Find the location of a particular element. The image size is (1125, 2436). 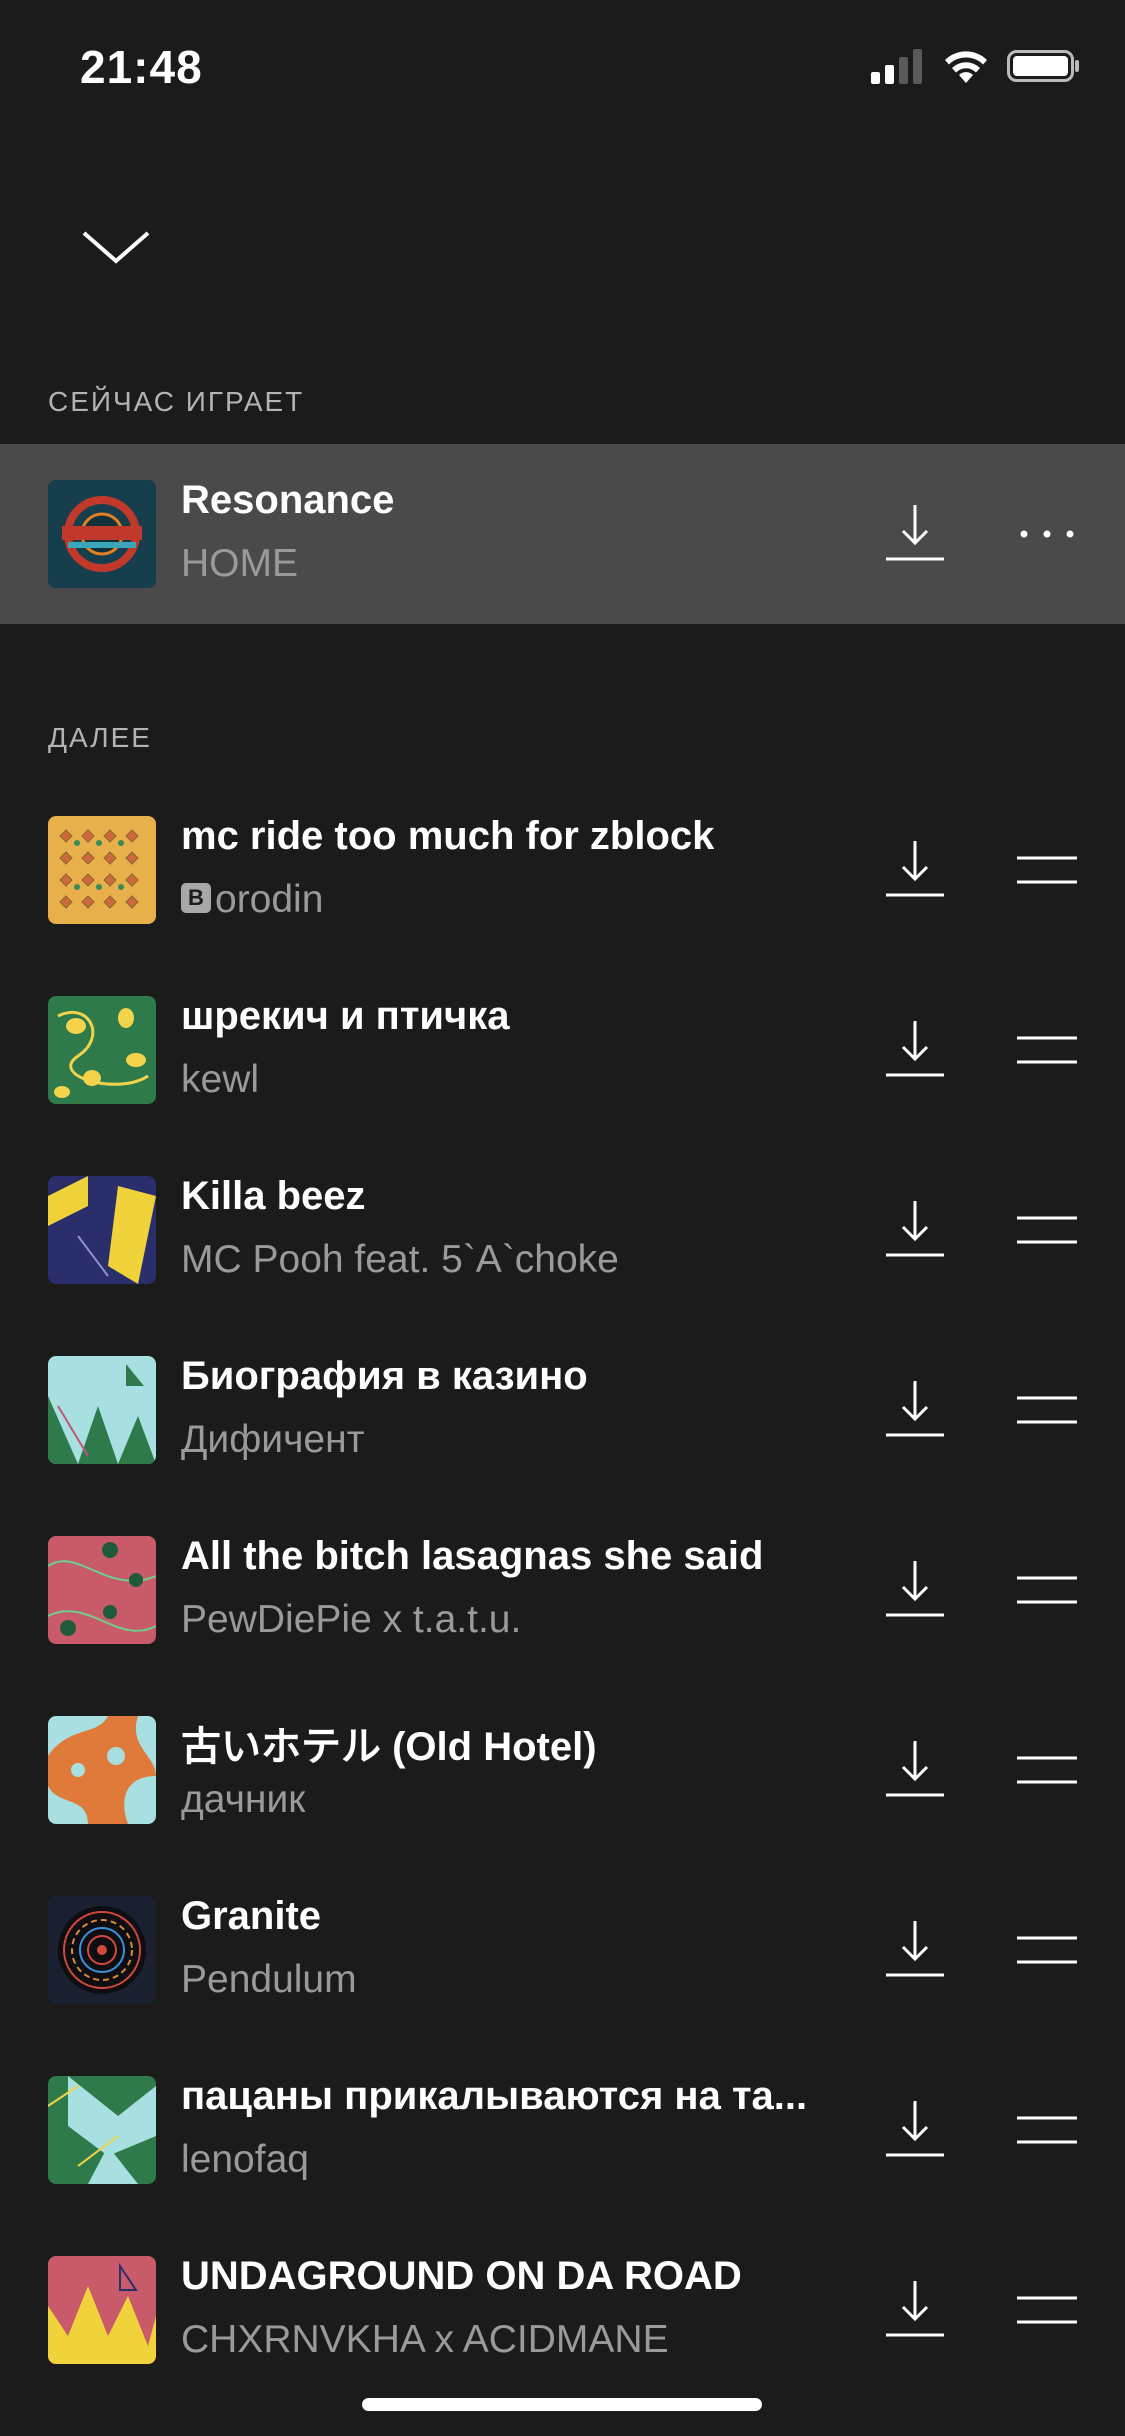

wifi-icon is located at coordinates (966, 67).